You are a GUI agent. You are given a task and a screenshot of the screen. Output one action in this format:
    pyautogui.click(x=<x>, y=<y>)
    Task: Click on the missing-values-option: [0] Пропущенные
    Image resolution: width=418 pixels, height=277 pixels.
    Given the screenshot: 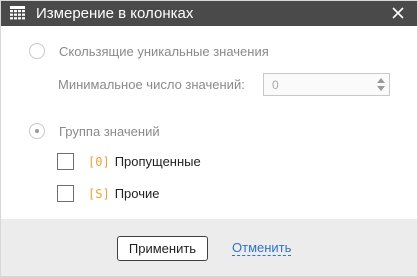 What is the action you would take?
    pyautogui.click(x=129, y=161)
    